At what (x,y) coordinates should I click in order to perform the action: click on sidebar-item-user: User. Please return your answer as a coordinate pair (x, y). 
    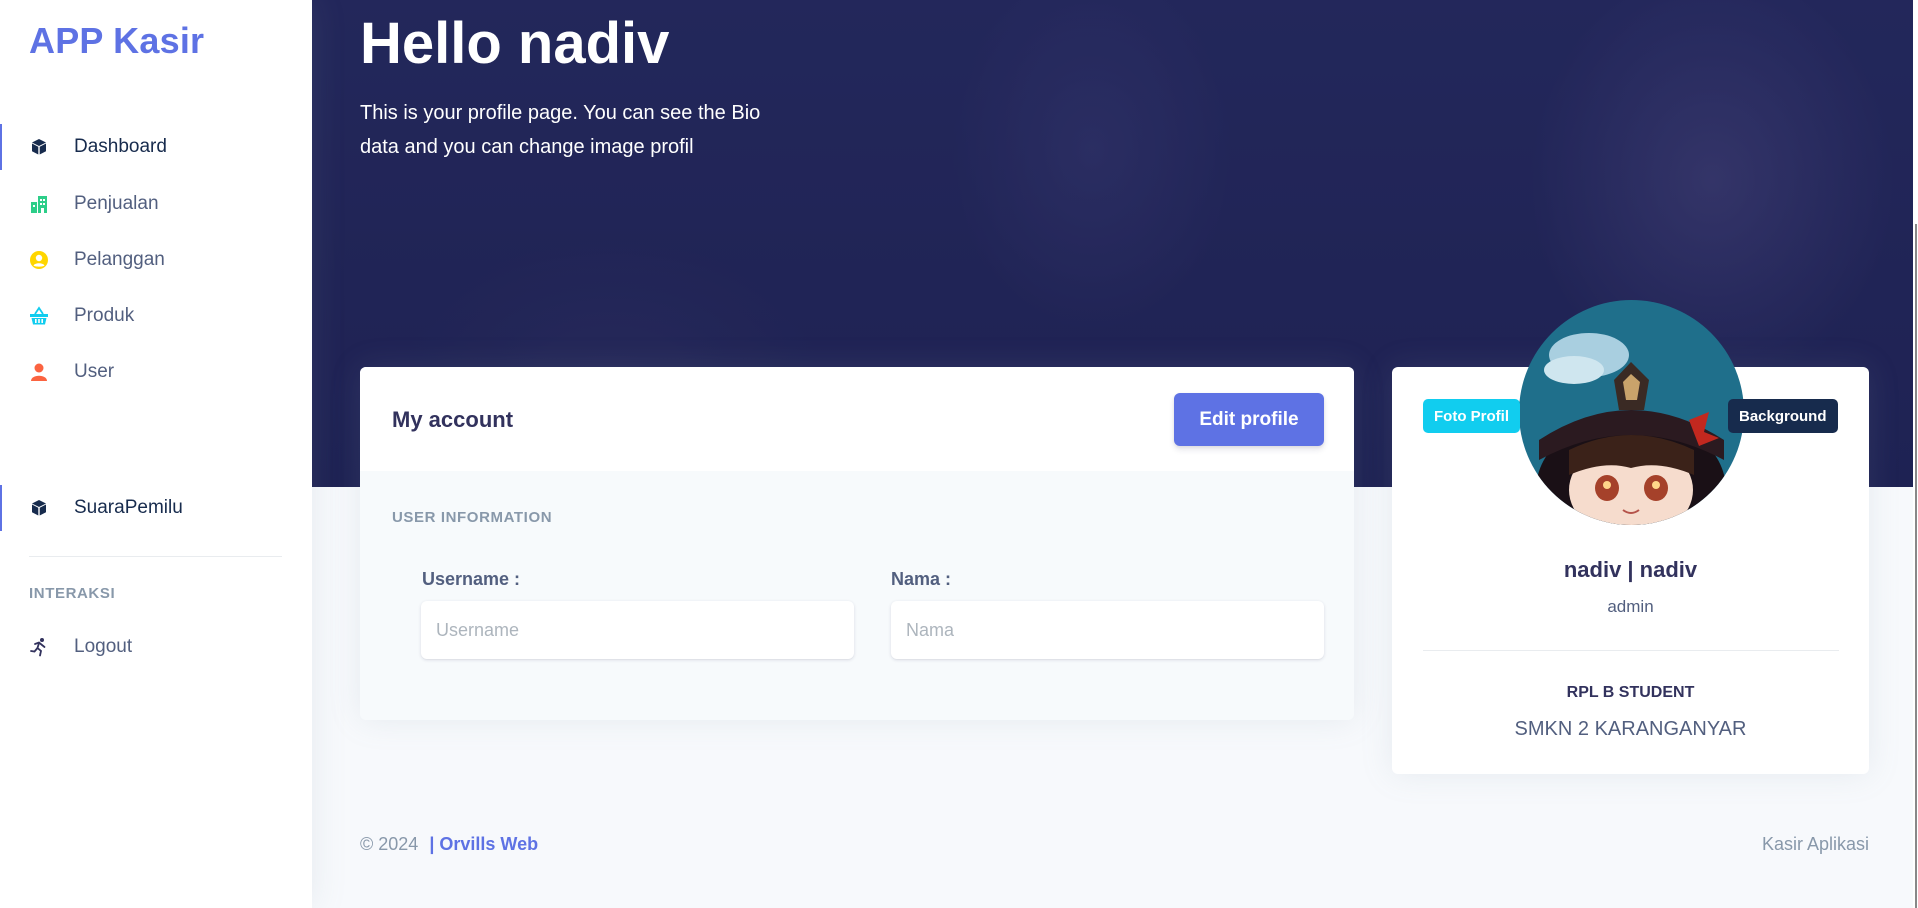
    Looking at the image, I should click on (156, 372).